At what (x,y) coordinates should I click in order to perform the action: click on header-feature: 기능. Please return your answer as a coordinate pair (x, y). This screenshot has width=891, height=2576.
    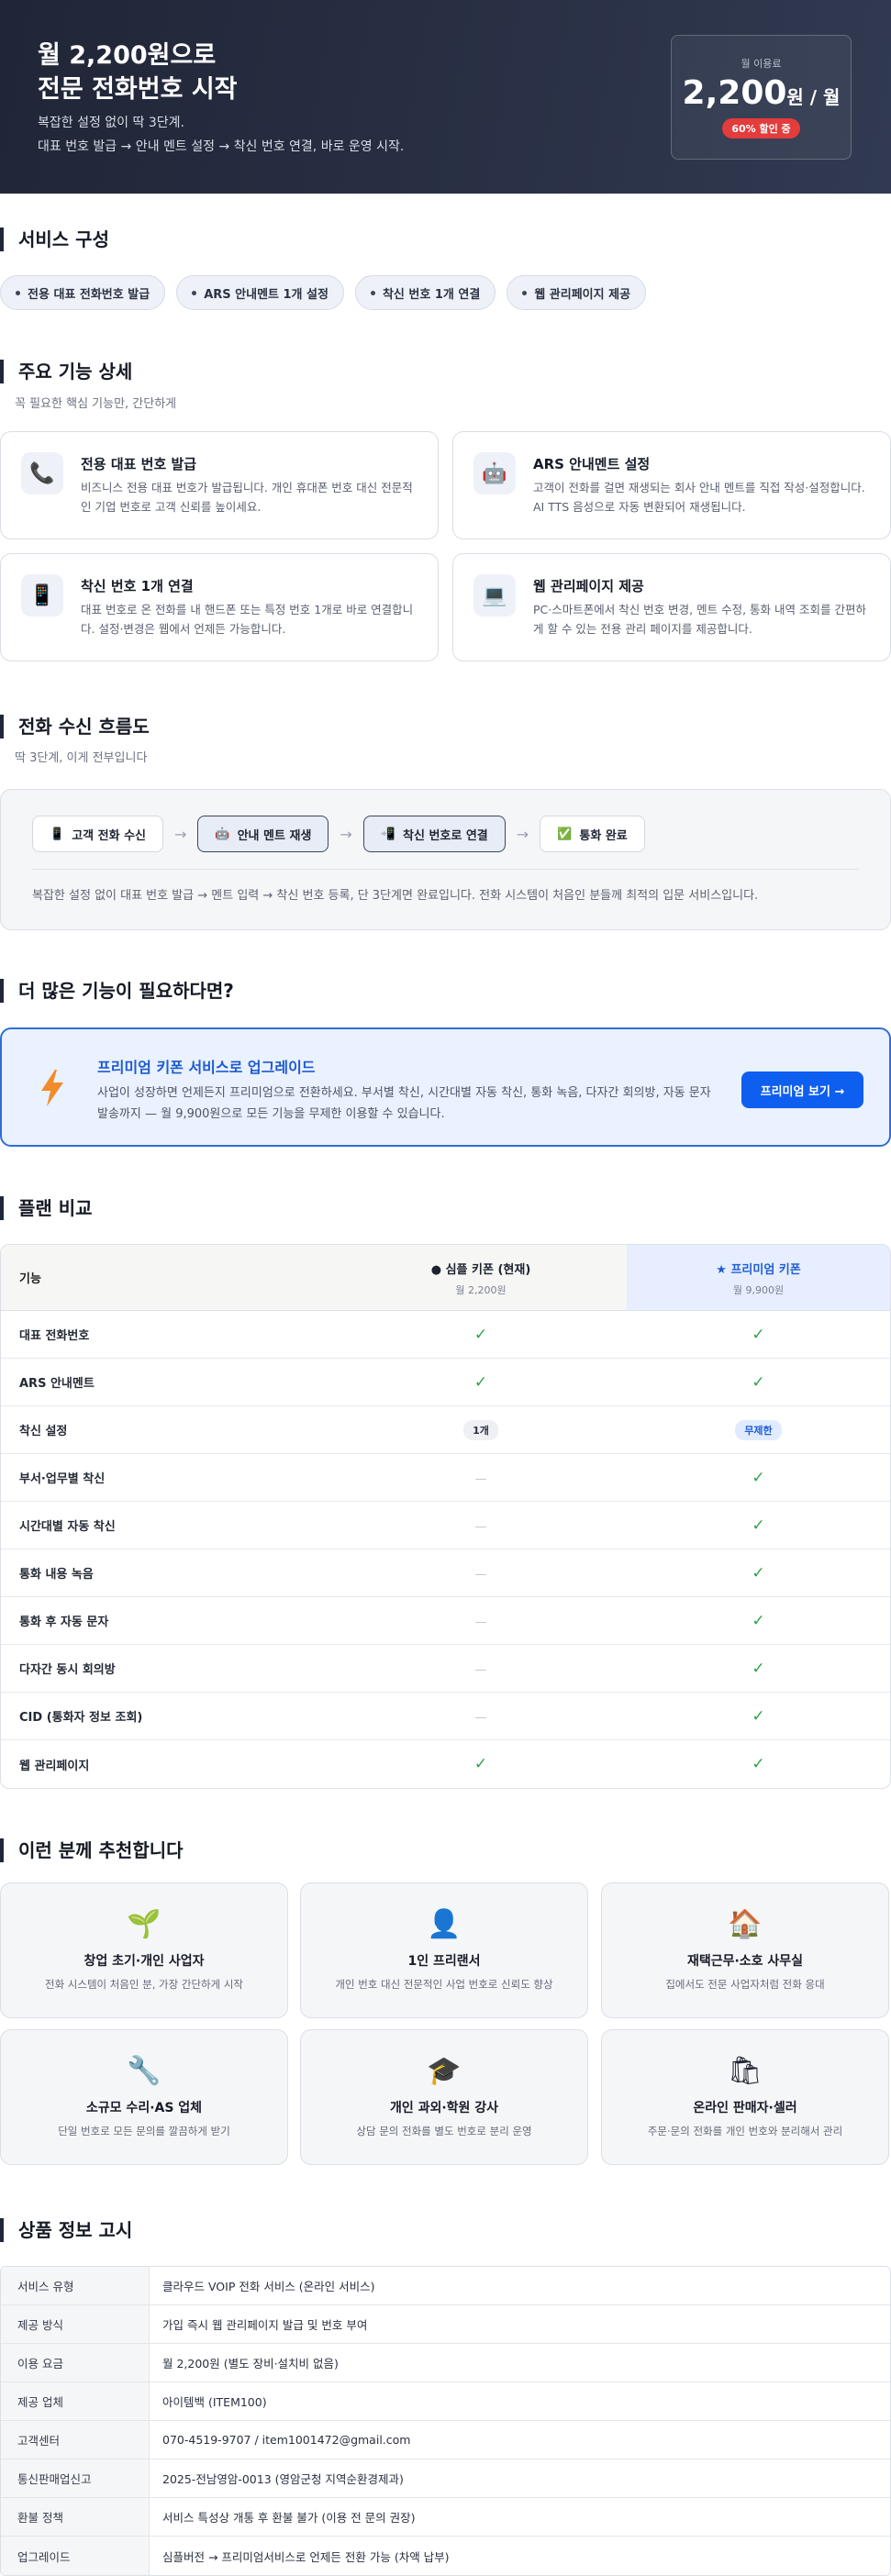
    Looking at the image, I should click on (168, 1277).